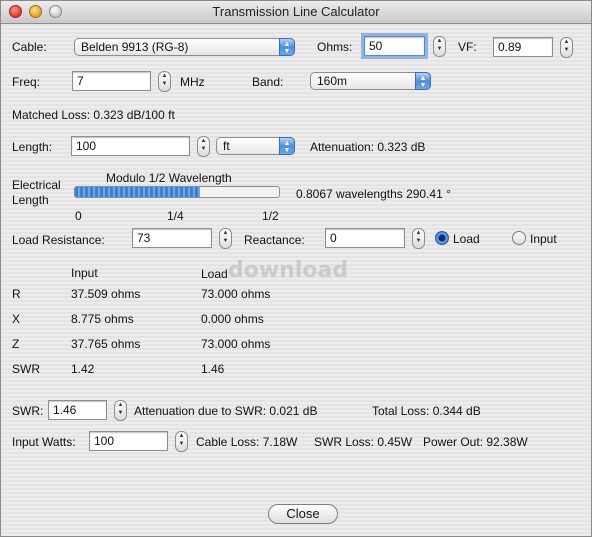 Image resolution: width=592 pixels, height=537 pixels. I want to click on table-cell-input: 8.775 ohms, so click(102, 319).